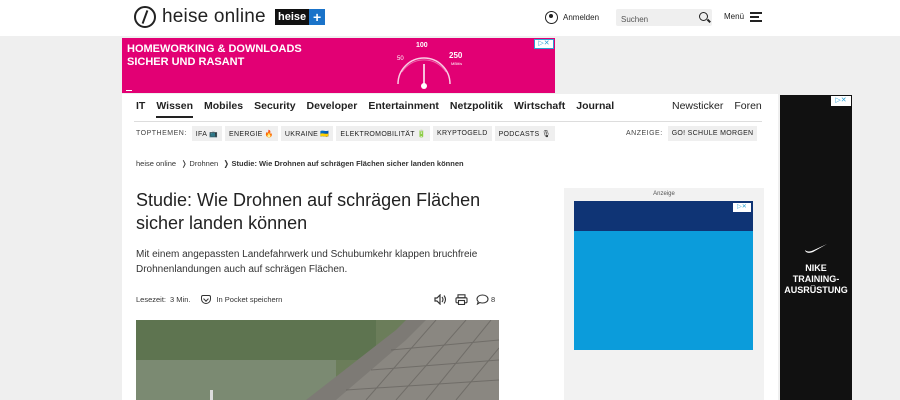 This screenshot has width=900, height=400. Describe the element at coordinates (292, 17) in the screenshot. I see `heise-plus-label: heise` at that location.